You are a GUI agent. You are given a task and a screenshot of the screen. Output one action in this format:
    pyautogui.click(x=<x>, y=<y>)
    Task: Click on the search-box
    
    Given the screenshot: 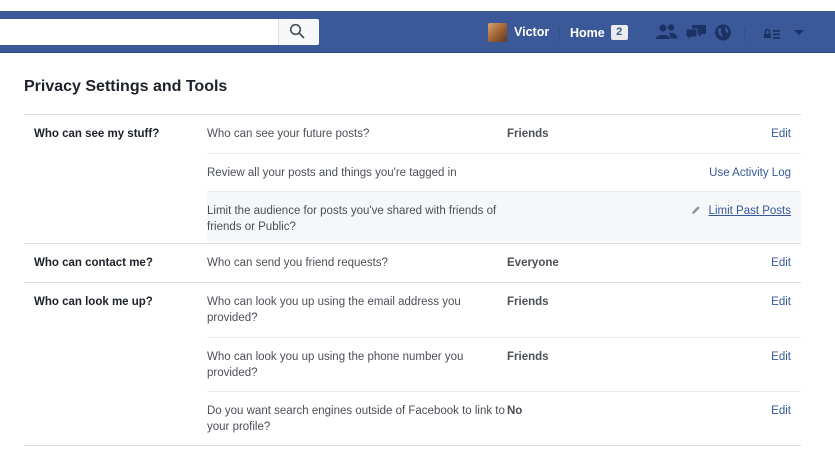 What is the action you would take?
    pyautogui.click(x=159, y=32)
    